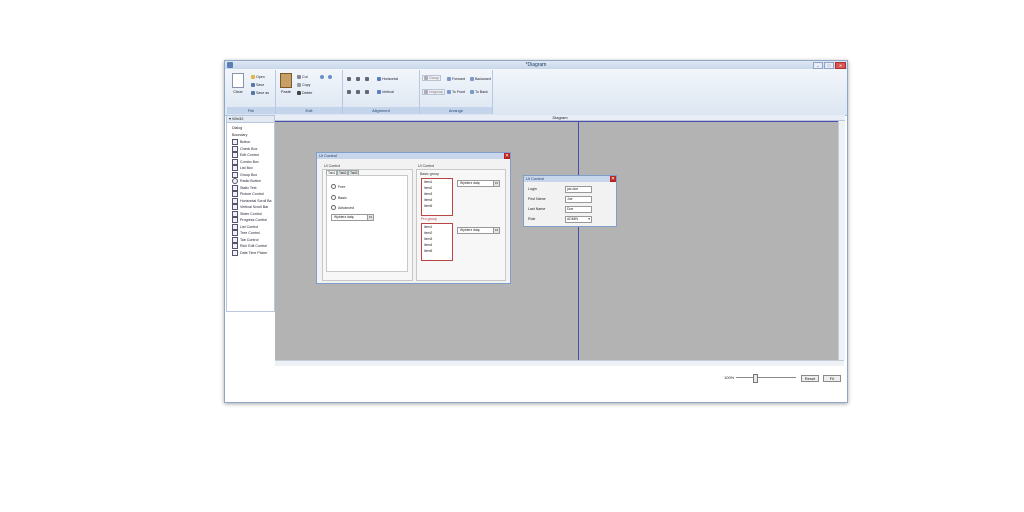  Describe the element at coordinates (841, 240) in the screenshot. I see `vertical-scrollbar` at that location.